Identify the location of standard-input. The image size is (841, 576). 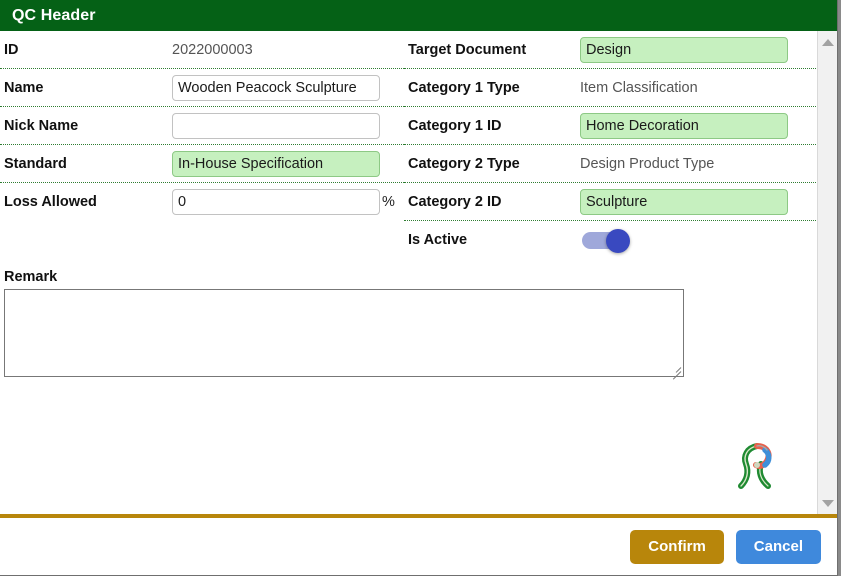
(276, 163).